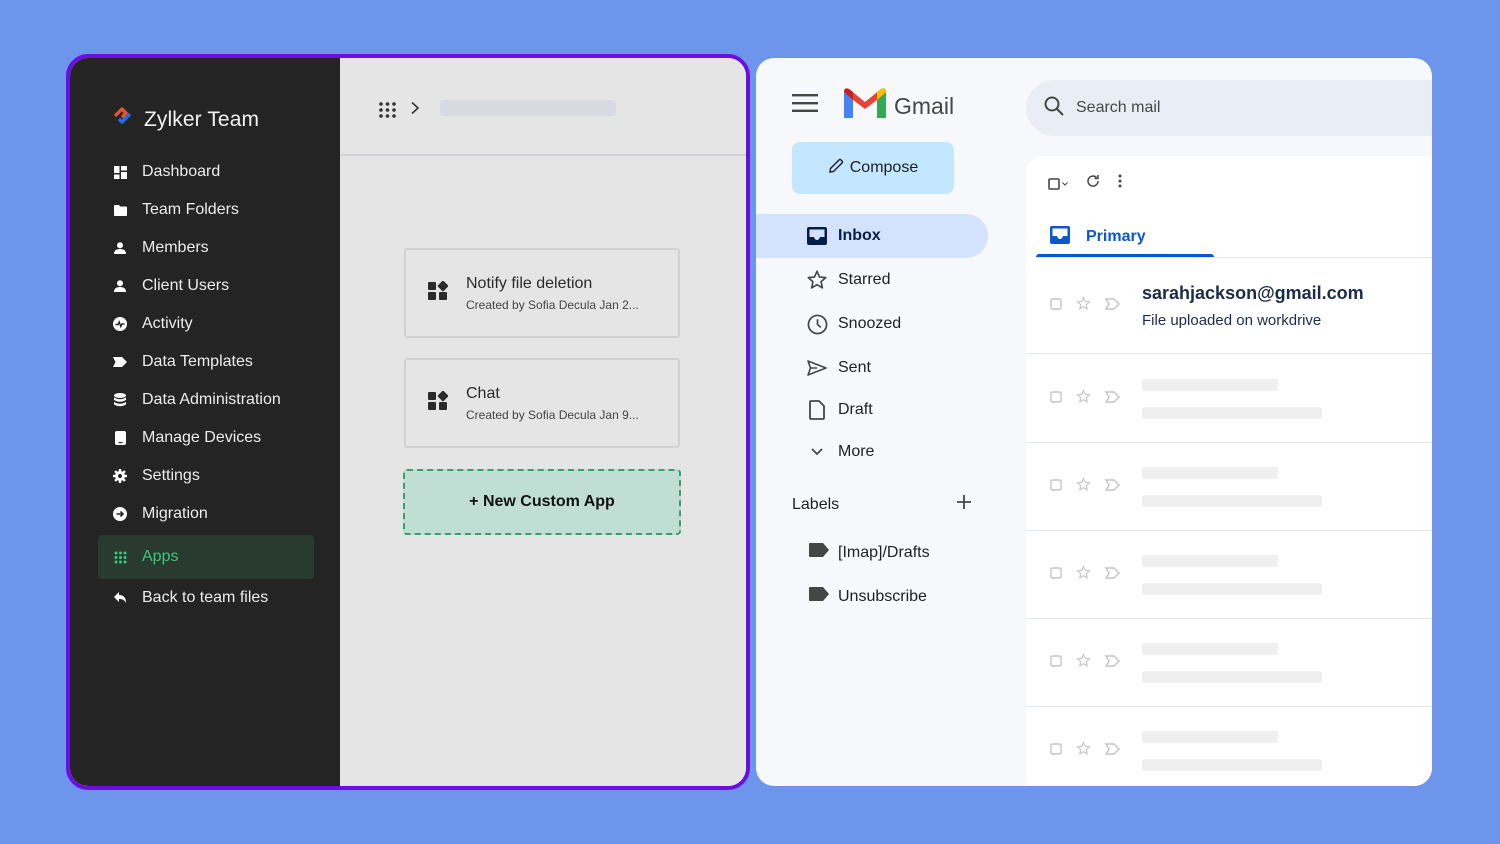 This screenshot has width=1500, height=844. I want to click on app-title: Chat, so click(483, 393).